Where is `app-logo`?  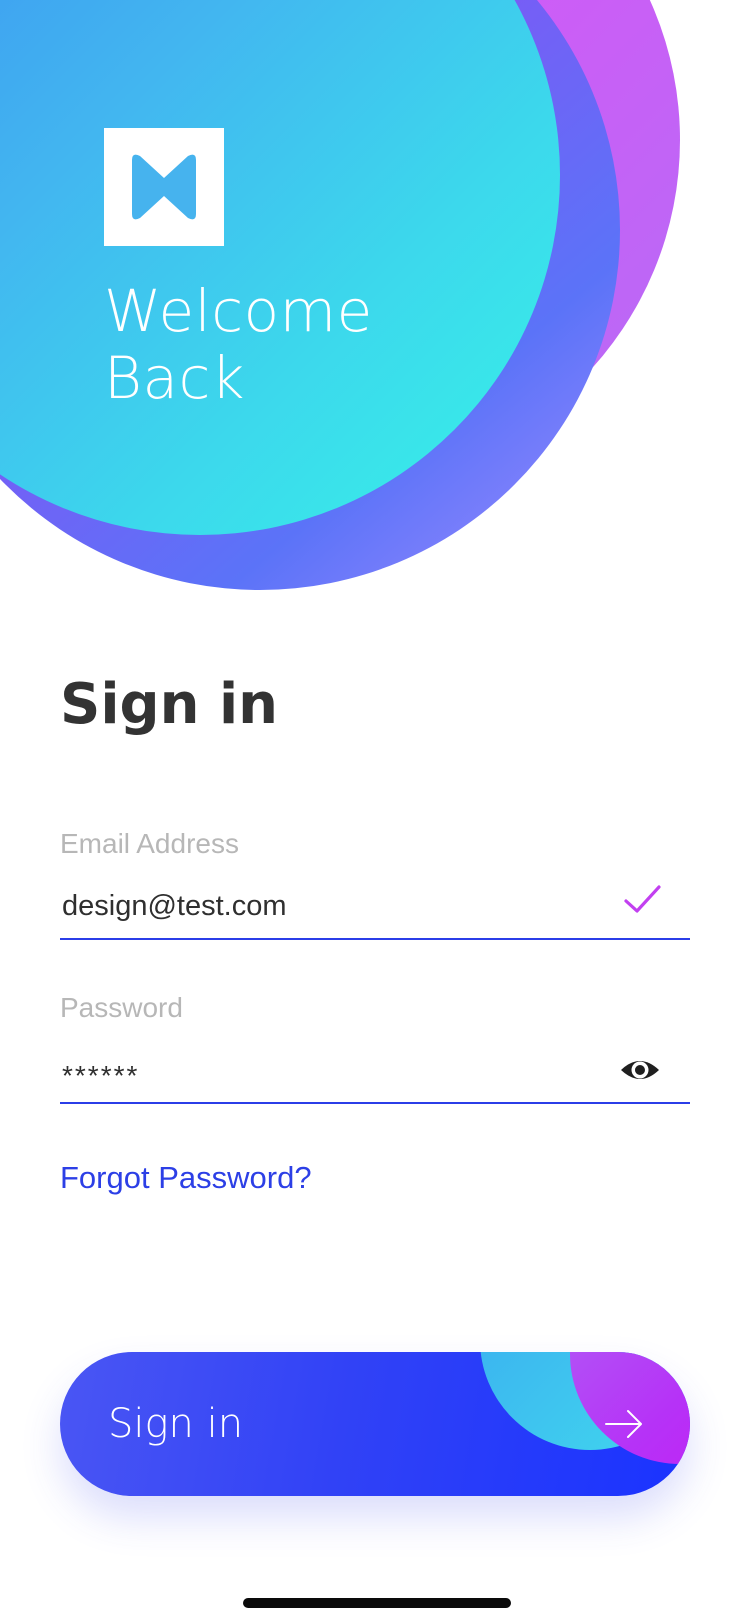
app-logo is located at coordinates (164, 187).